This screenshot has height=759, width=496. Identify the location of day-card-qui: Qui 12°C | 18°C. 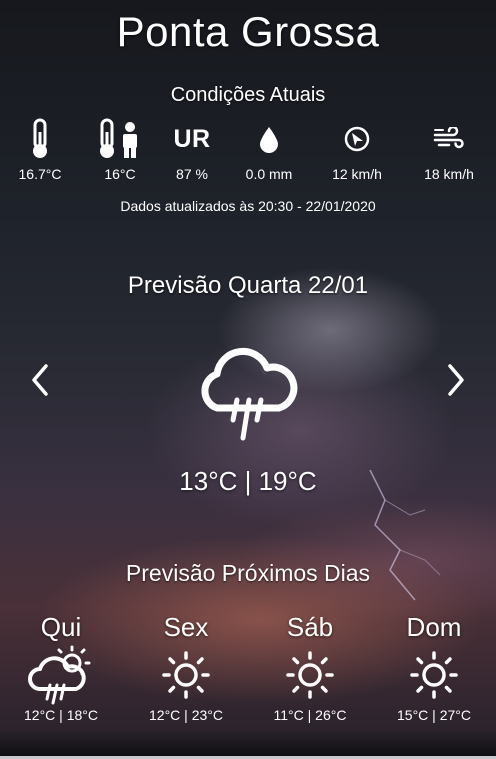
(61, 667).